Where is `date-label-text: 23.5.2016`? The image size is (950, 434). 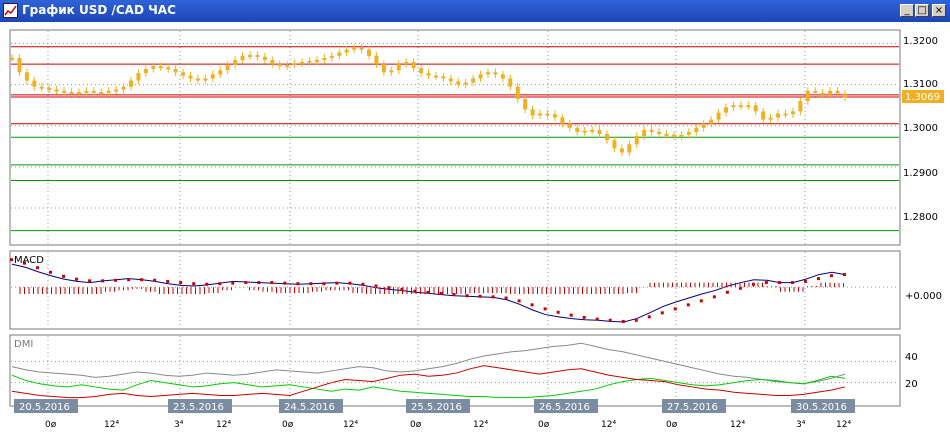 date-label-text: 23.5.2016 is located at coordinates (198, 407).